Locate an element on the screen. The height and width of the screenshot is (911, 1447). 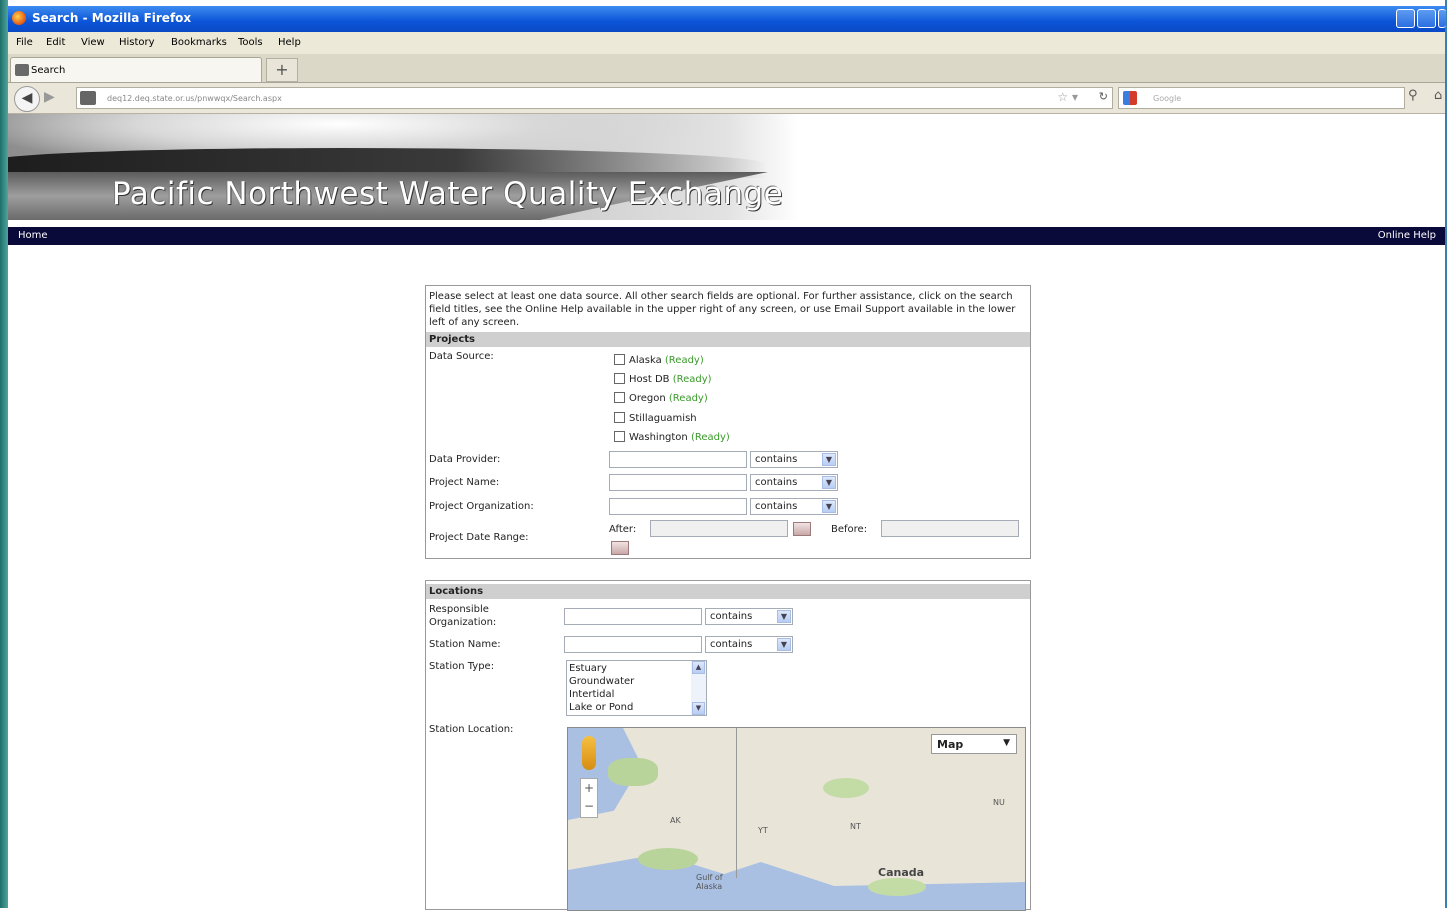
checkbox-host-db is located at coordinates (619, 378).